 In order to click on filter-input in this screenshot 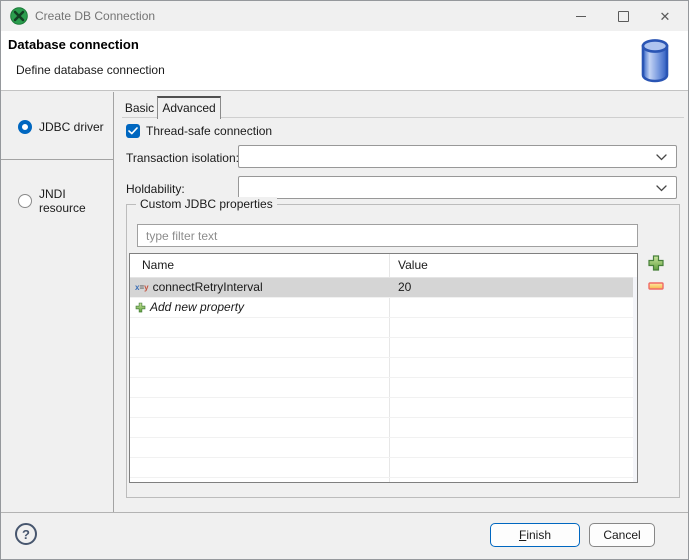, I will do `click(387, 235)`.